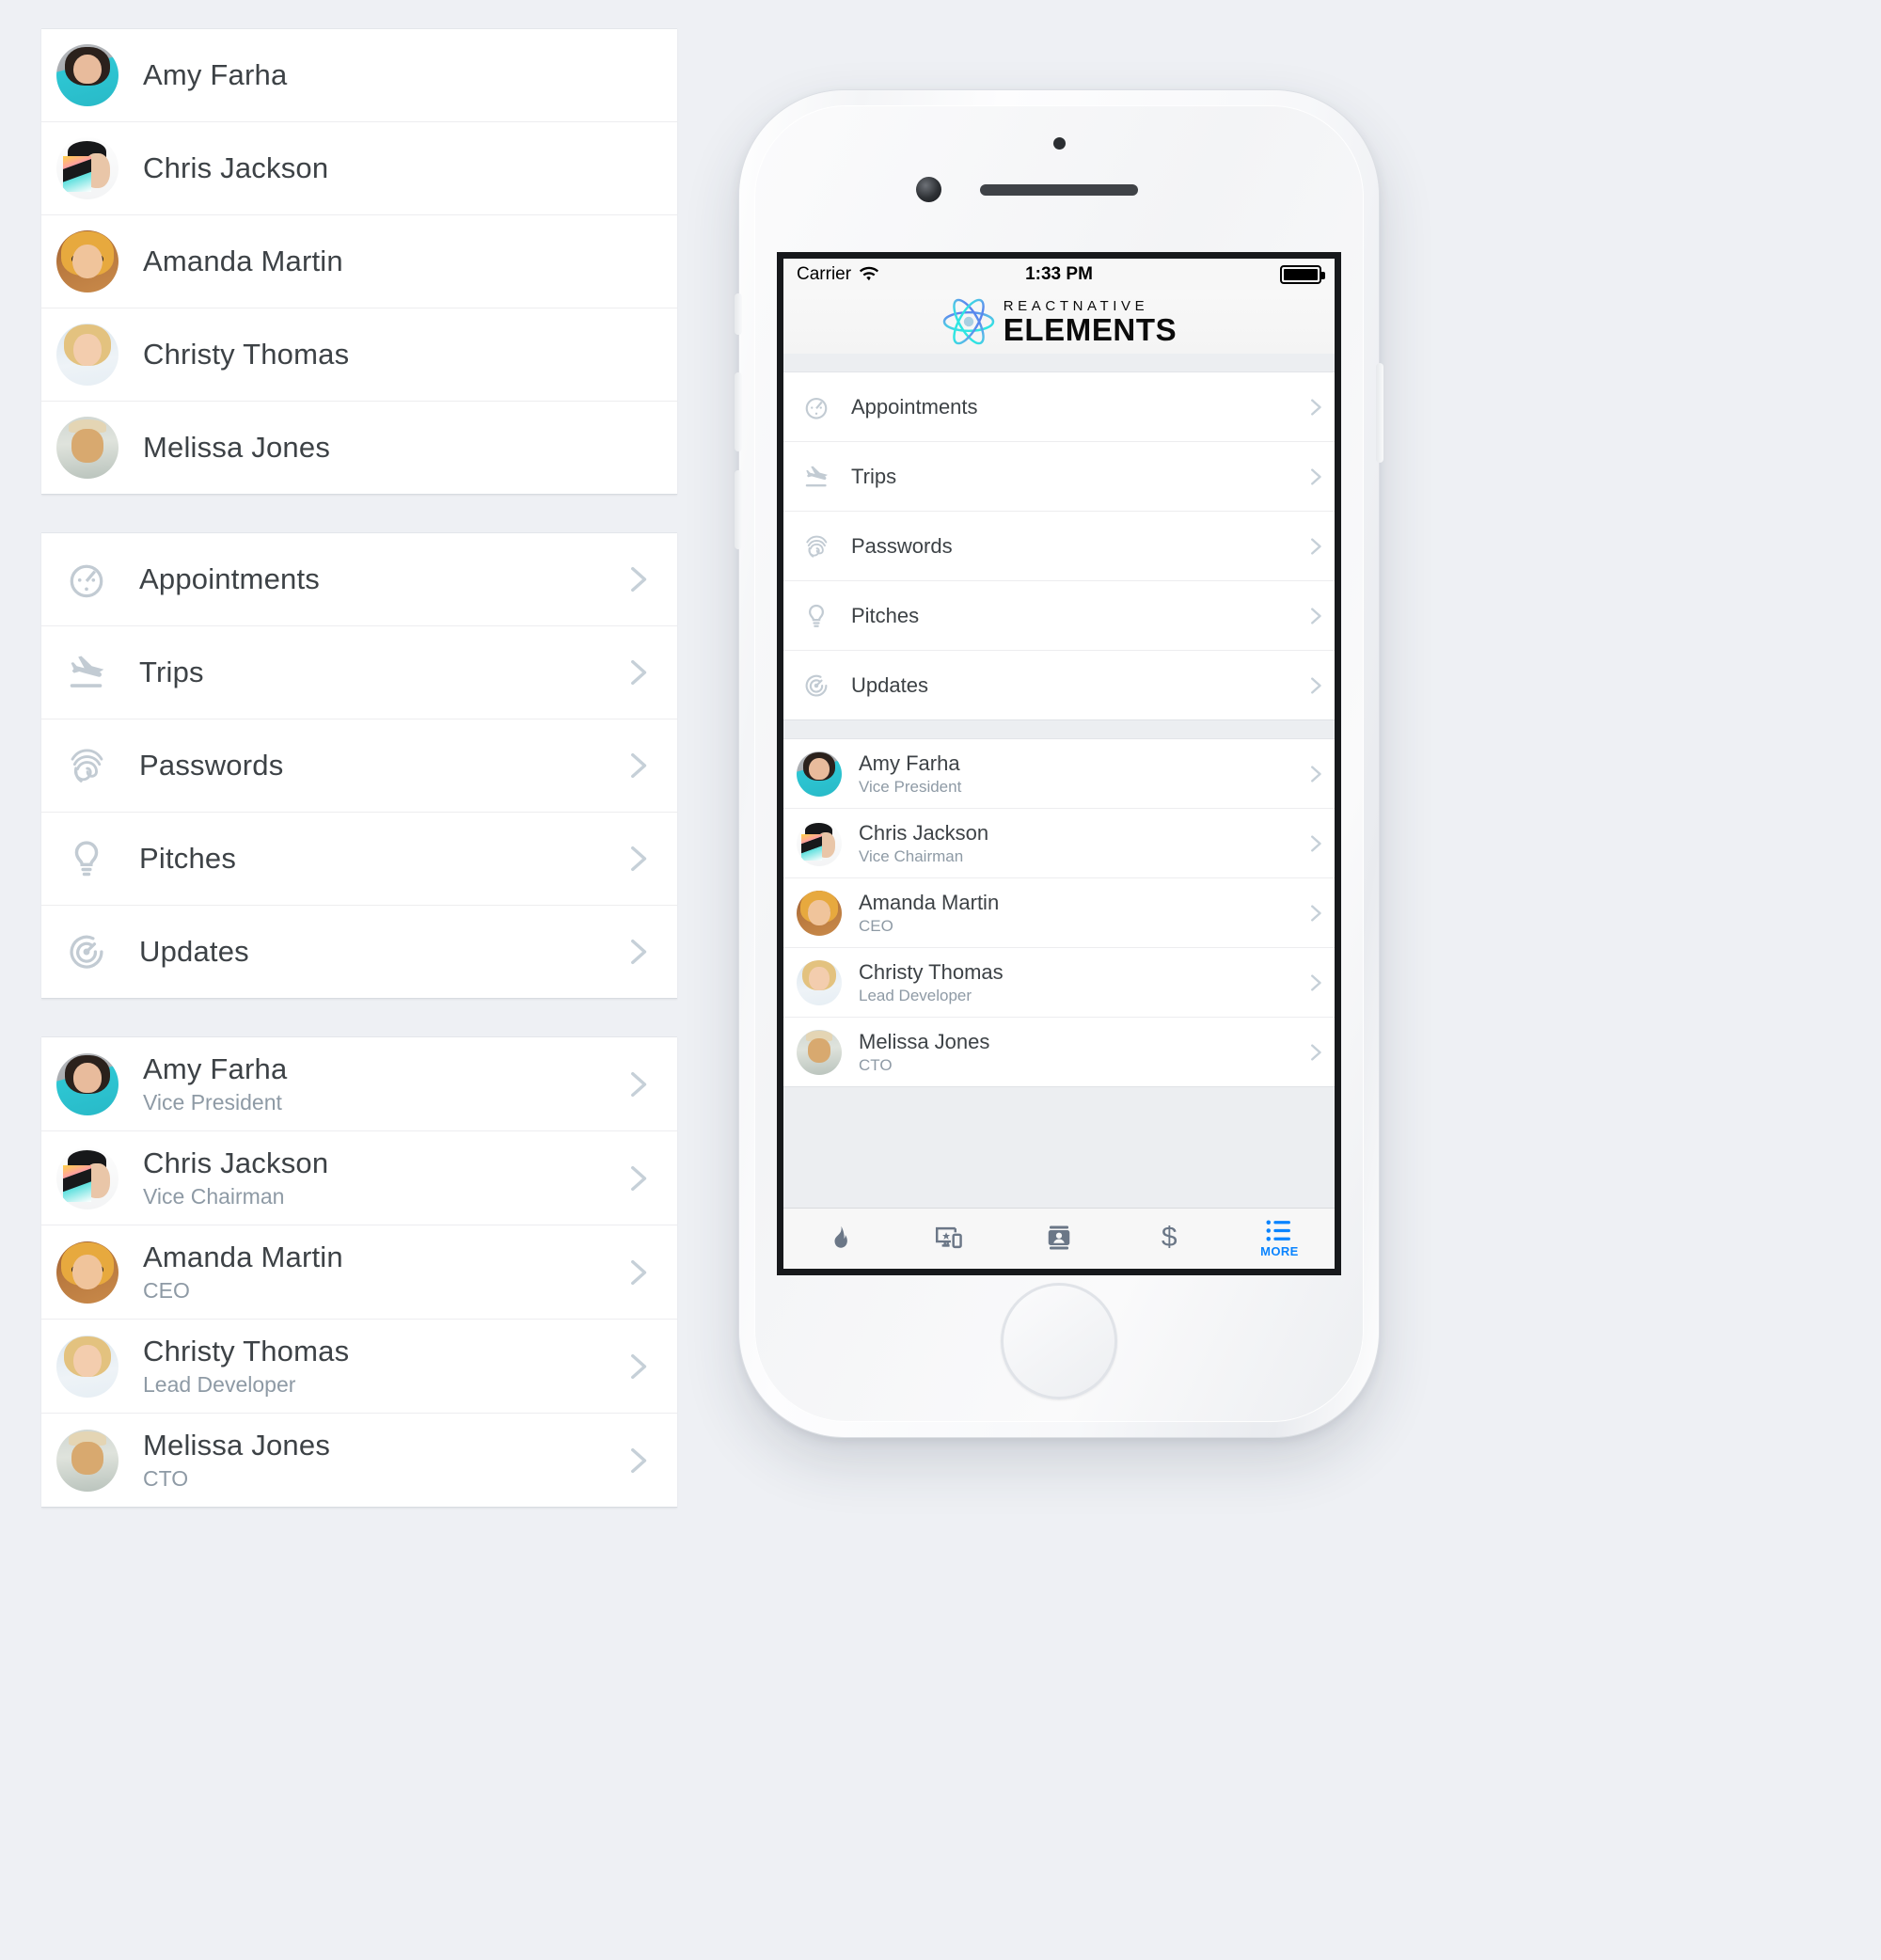 Image resolution: width=1881 pixels, height=1960 pixels. I want to click on list-item-subtitle: CTO, so click(166, 1479).